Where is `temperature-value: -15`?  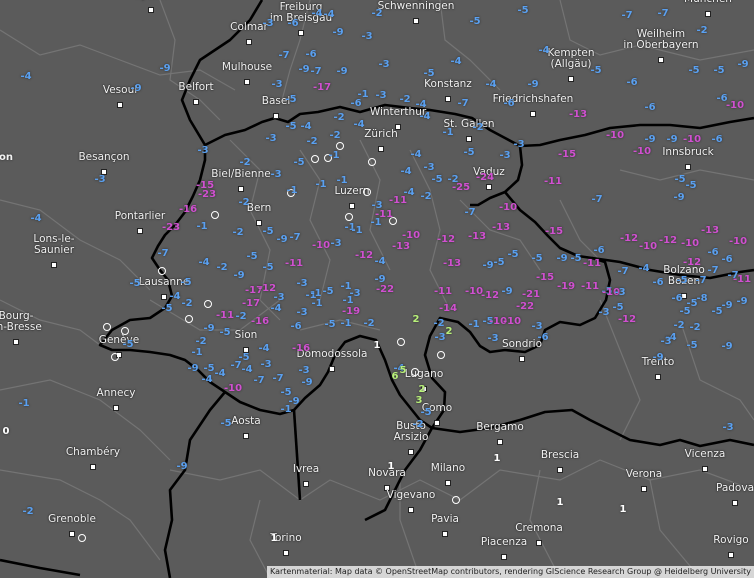
temperature-value: -15 is located at coordinates (567, 154).